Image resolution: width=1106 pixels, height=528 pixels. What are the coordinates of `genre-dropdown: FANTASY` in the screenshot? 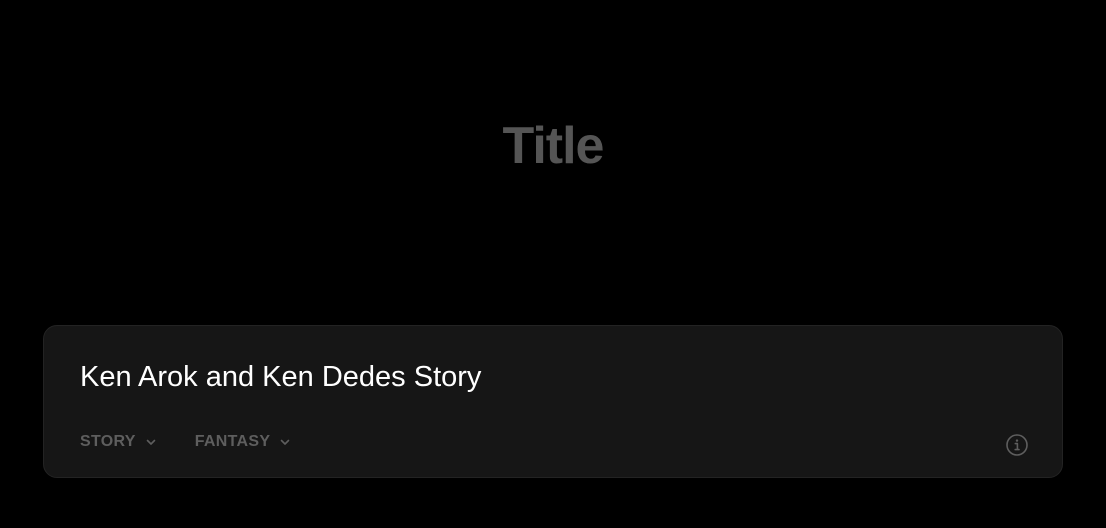 It's located at (243, 442).